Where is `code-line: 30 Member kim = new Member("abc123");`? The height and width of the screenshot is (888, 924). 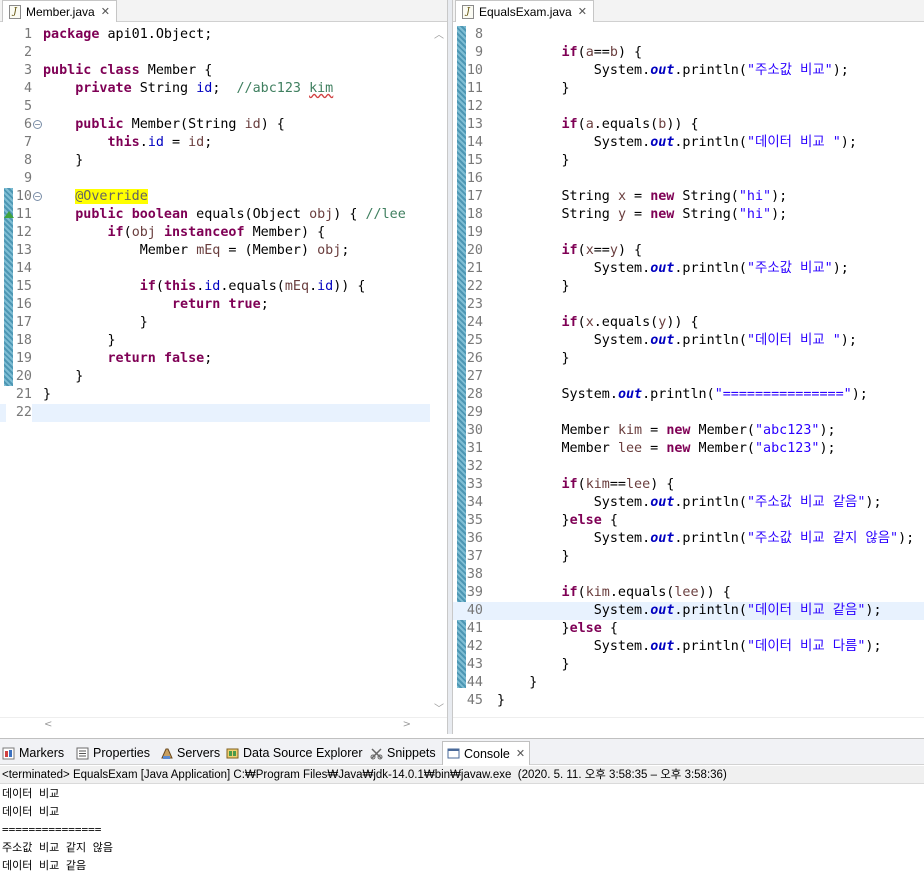
code-line: 30 Member kim = new Member("abc123"); is located at coordinates (688, 431).